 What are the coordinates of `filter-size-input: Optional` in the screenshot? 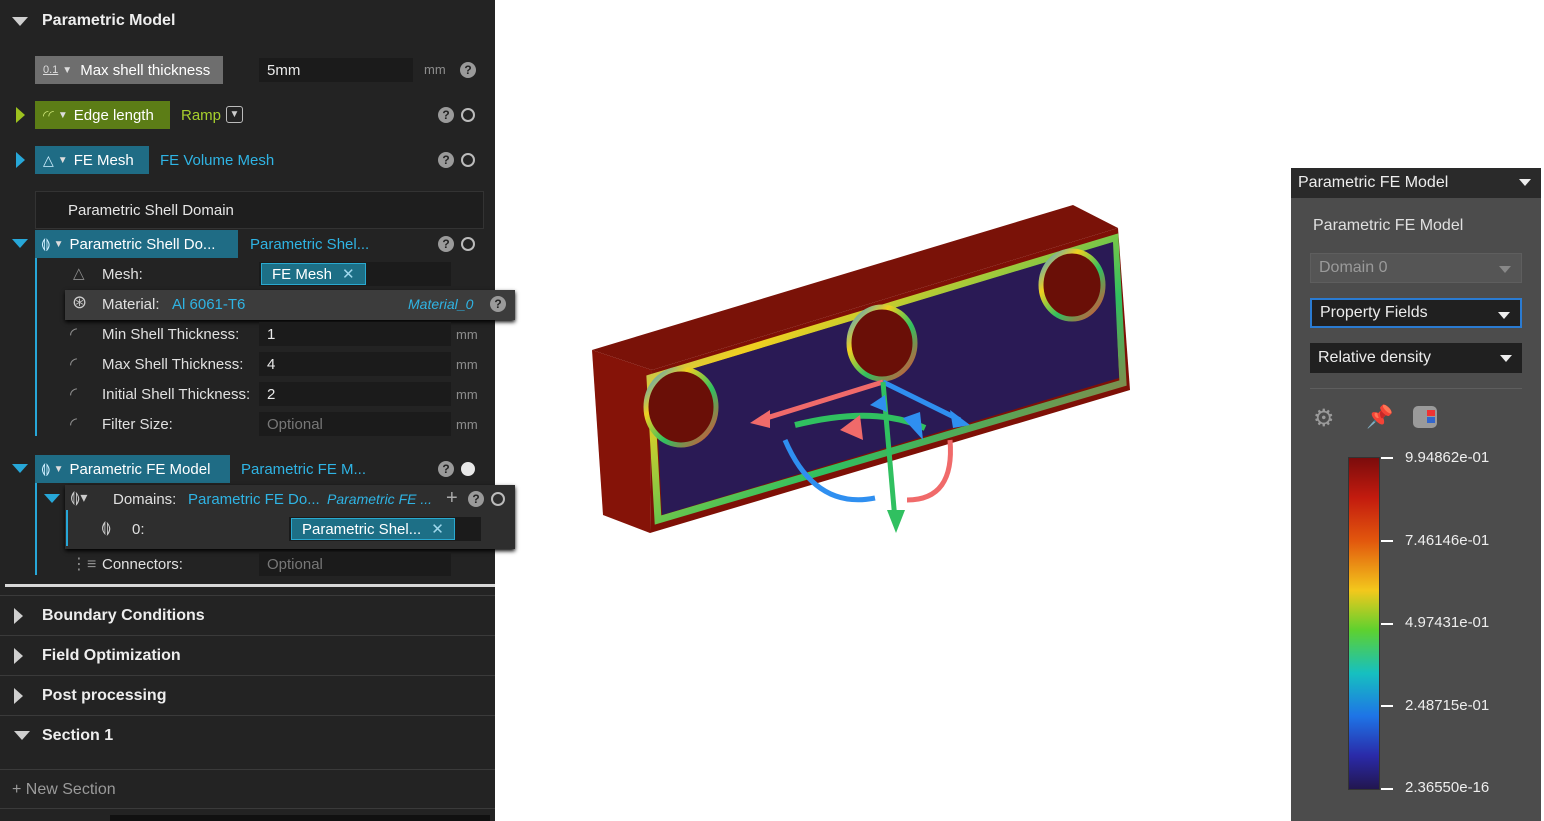 It's located at (355, 424).